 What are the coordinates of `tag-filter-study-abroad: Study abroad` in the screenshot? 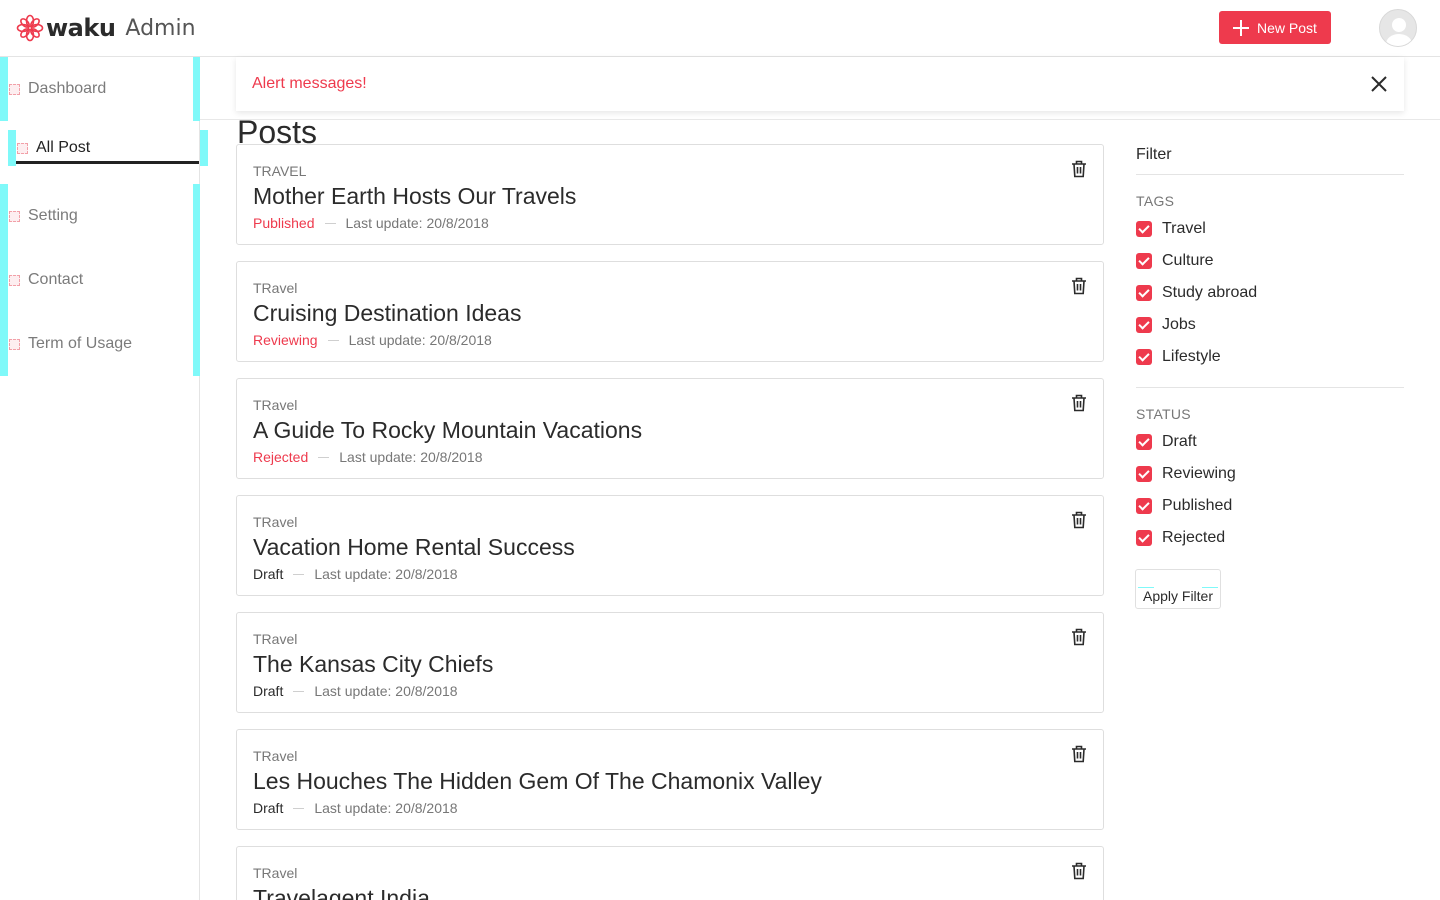 It's located at (1270, 293).